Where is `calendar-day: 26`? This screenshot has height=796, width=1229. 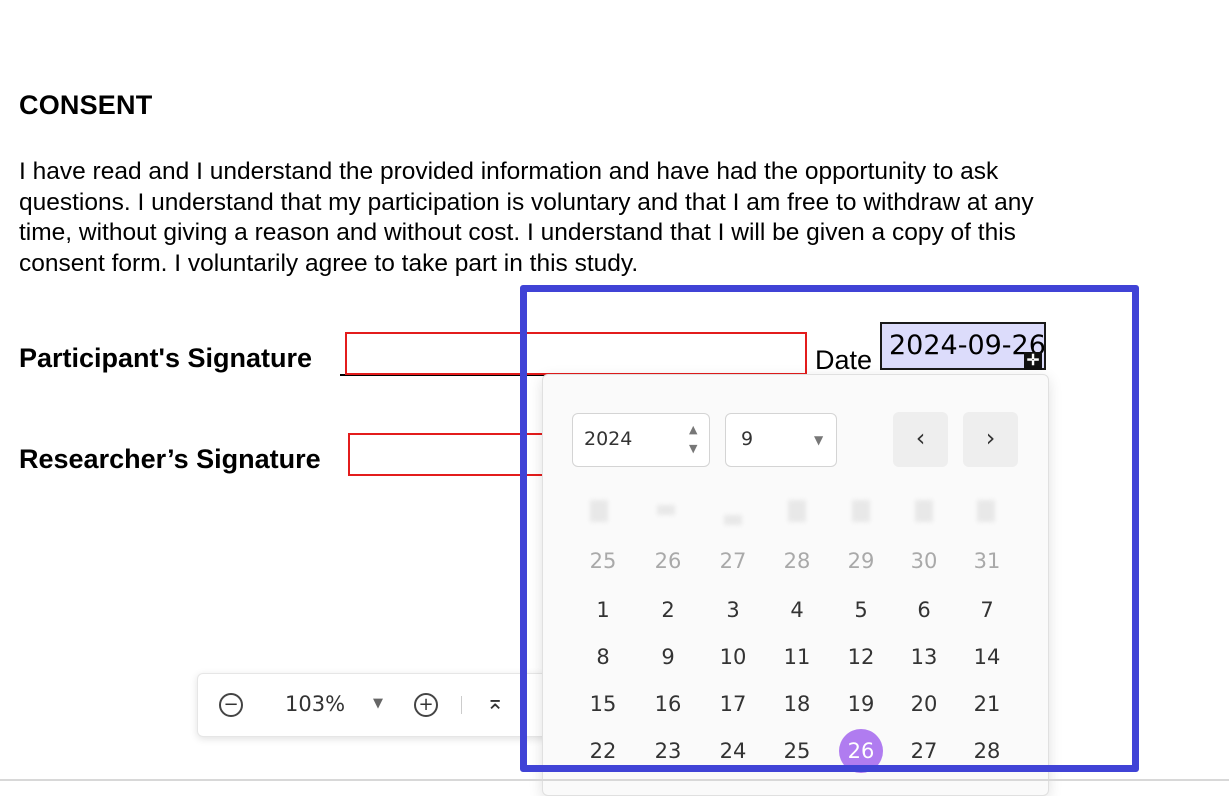
calendar-day: 26 is located at coordinates (668, 561).